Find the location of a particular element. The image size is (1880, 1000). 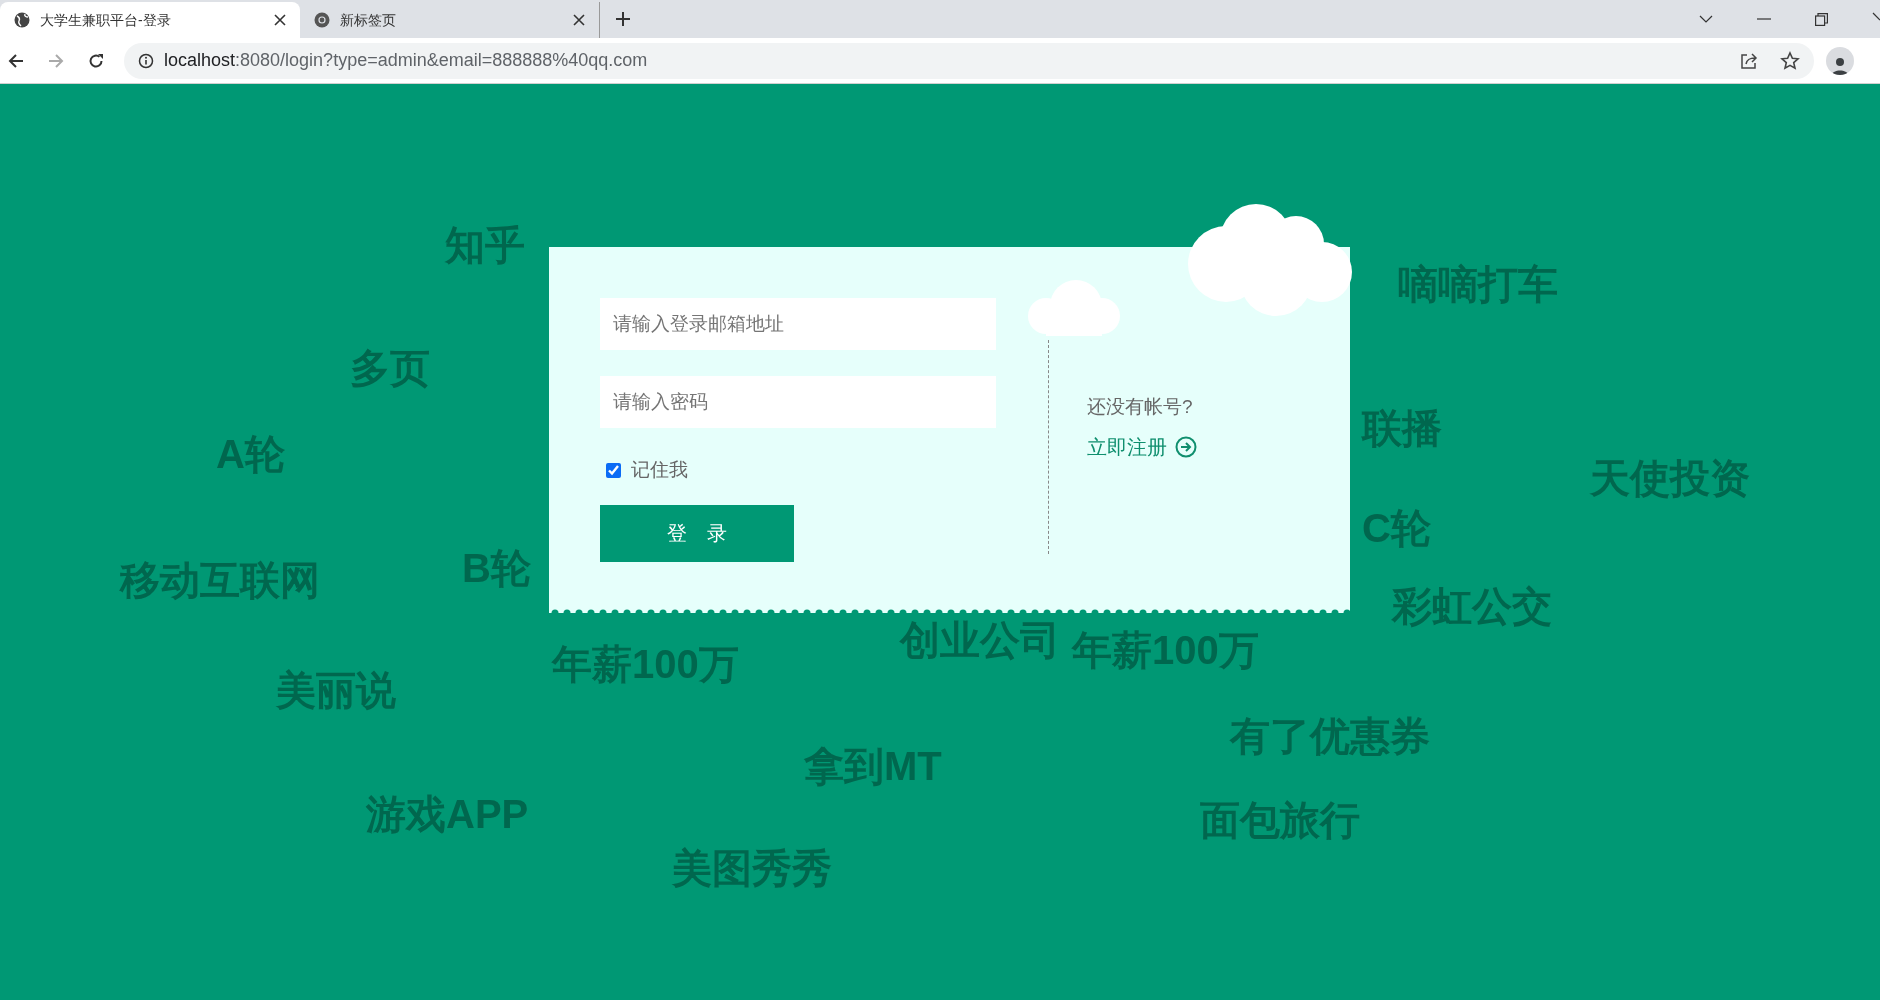

info-icon is located at coordinates (146, 60).